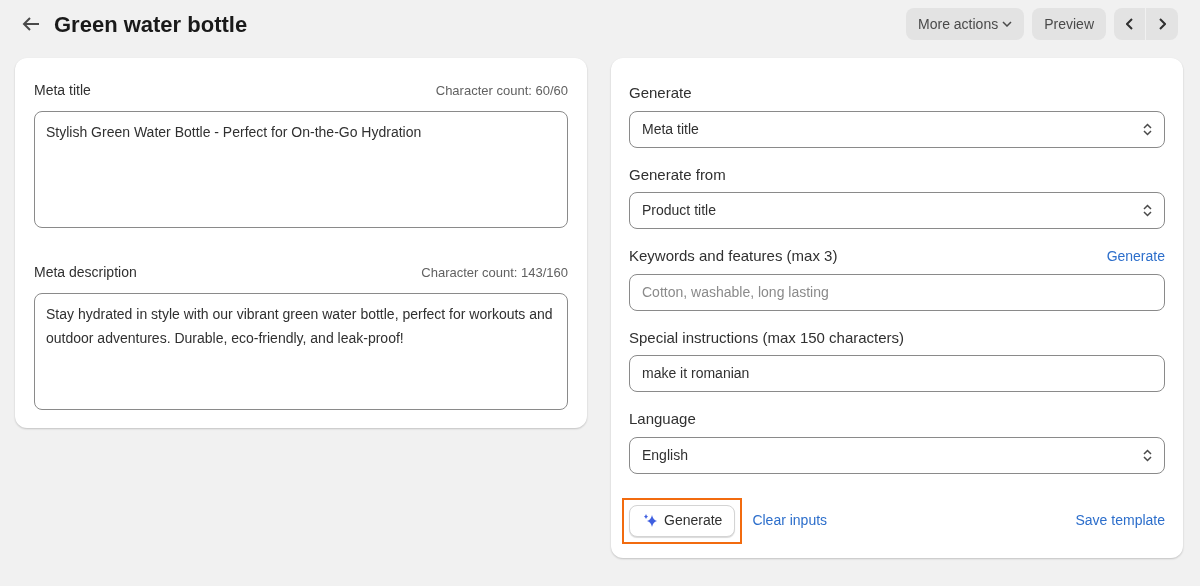  I want to click on select-value: Product title, so click(679, 210).